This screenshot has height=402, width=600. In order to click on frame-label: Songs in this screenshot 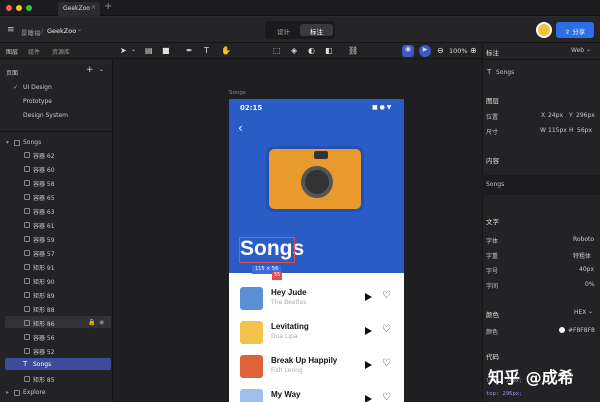, I will do `click(237, 93)`.